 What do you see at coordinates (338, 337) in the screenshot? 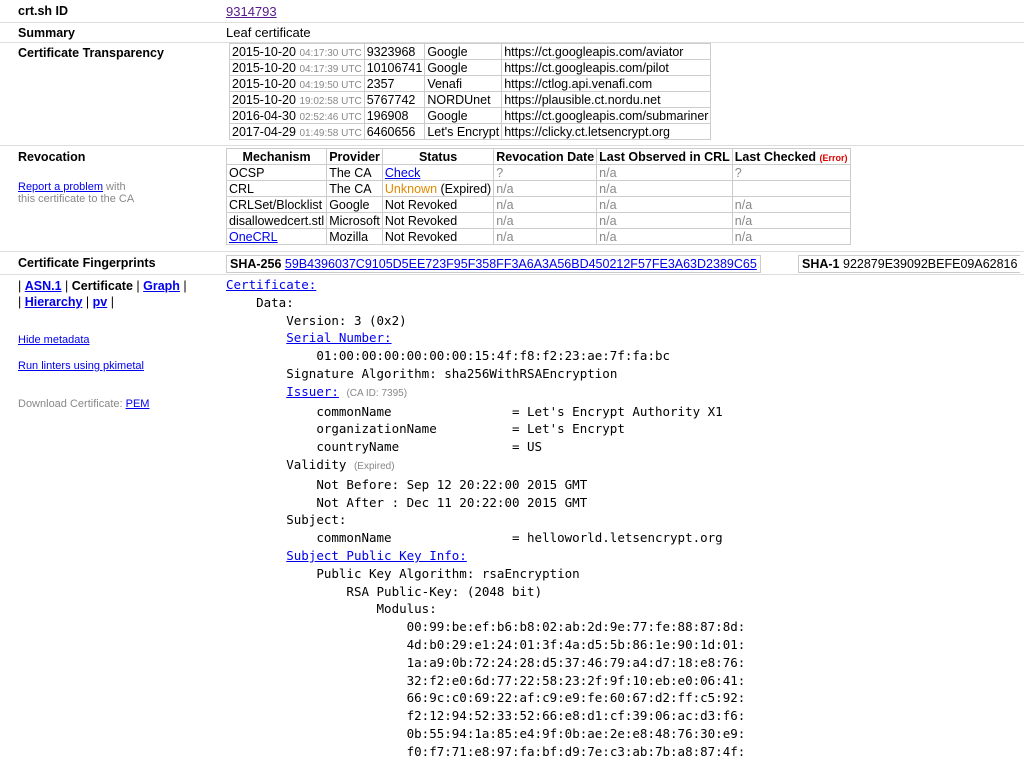
I see `serial-number-link: Serial Number:` at bounding box center [338, 337].